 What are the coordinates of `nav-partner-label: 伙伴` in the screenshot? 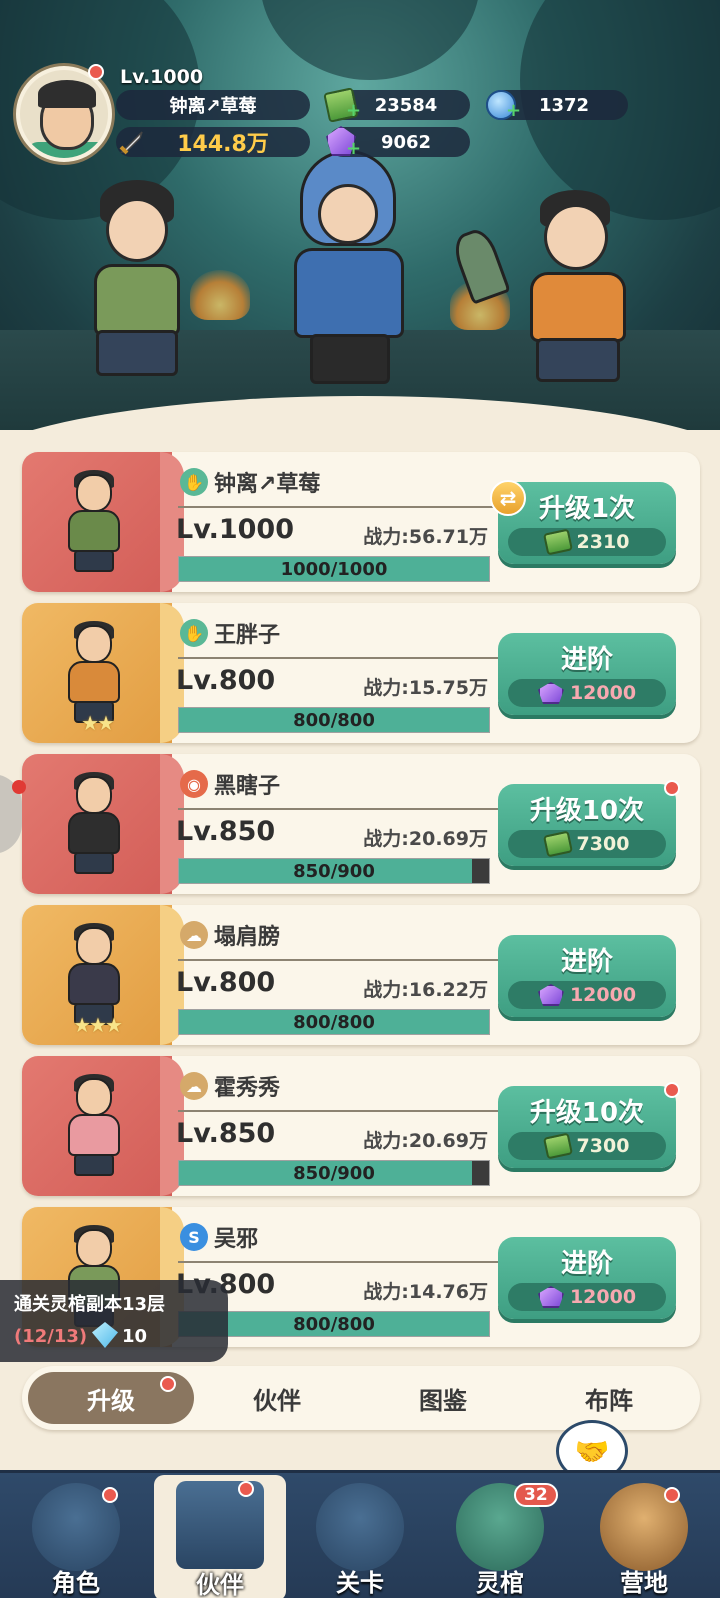 It's located at (220, 1584).